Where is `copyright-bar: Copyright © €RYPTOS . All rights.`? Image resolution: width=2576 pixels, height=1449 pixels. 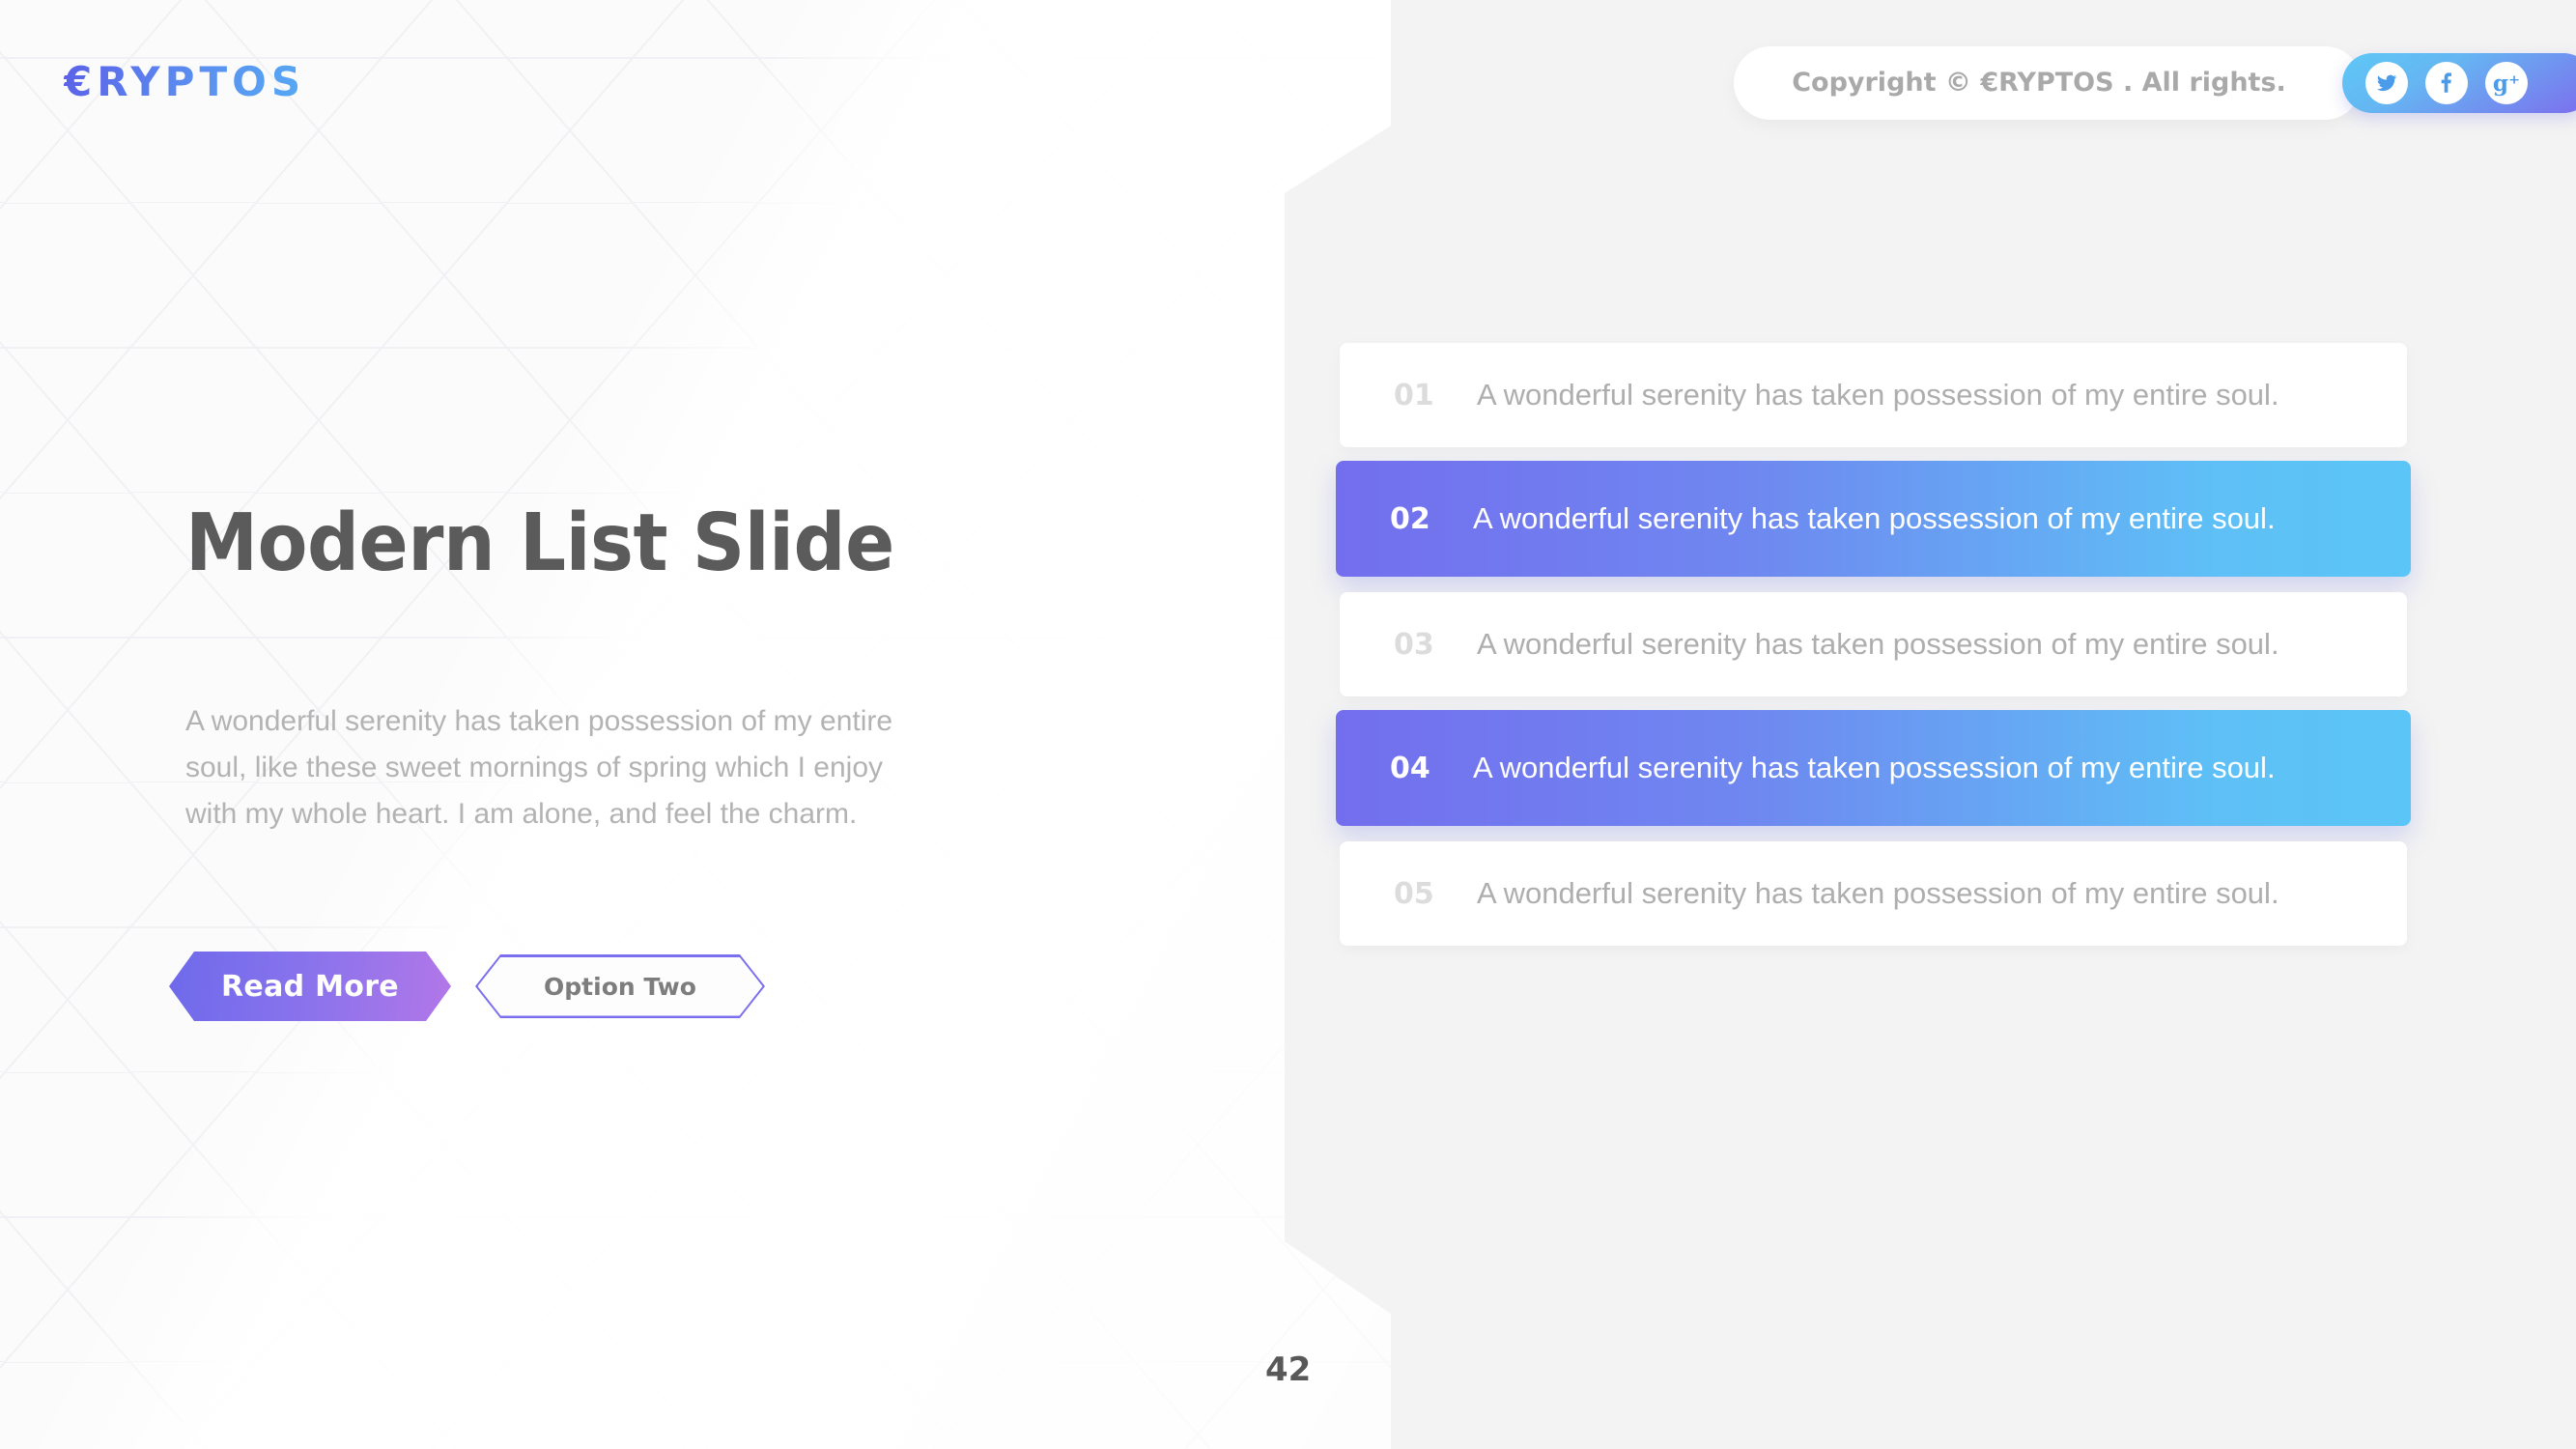 copyright-bar: Copyright © €RYPTOS . All rights. is located at coordinates (2048, 83).